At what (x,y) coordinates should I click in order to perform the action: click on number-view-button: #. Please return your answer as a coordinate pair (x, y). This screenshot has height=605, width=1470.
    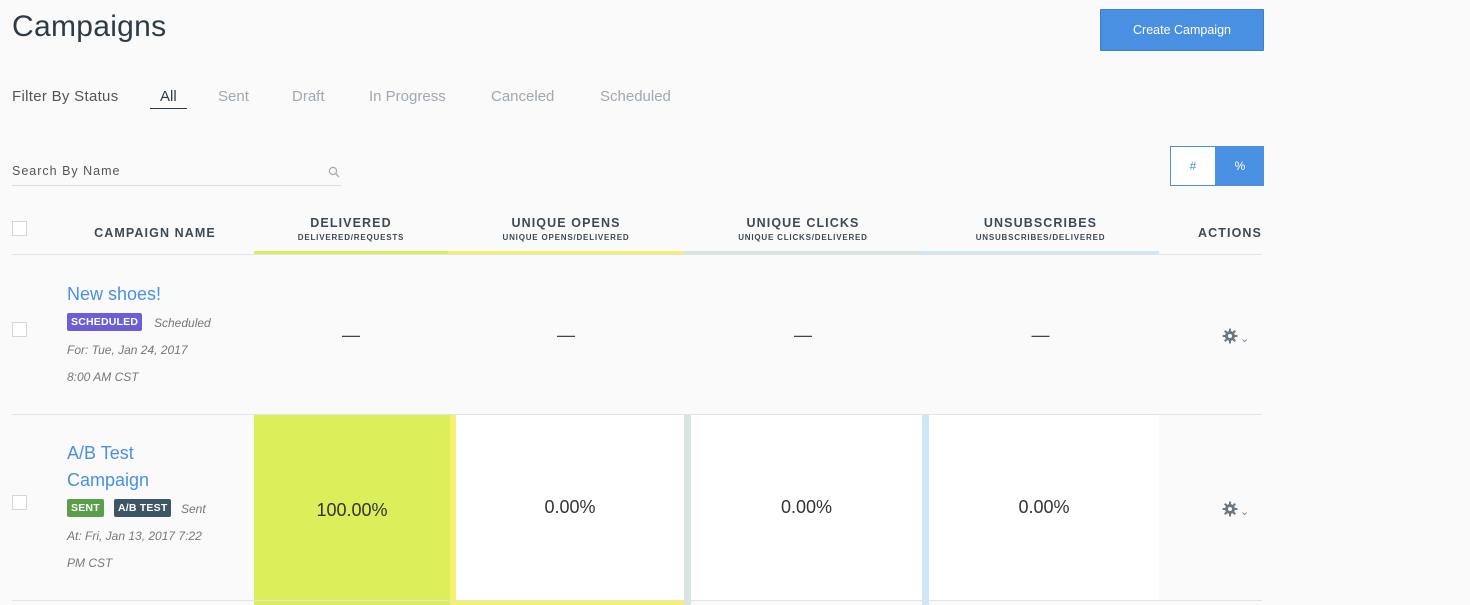
    Looking at the image, I should click on (1193, 166).